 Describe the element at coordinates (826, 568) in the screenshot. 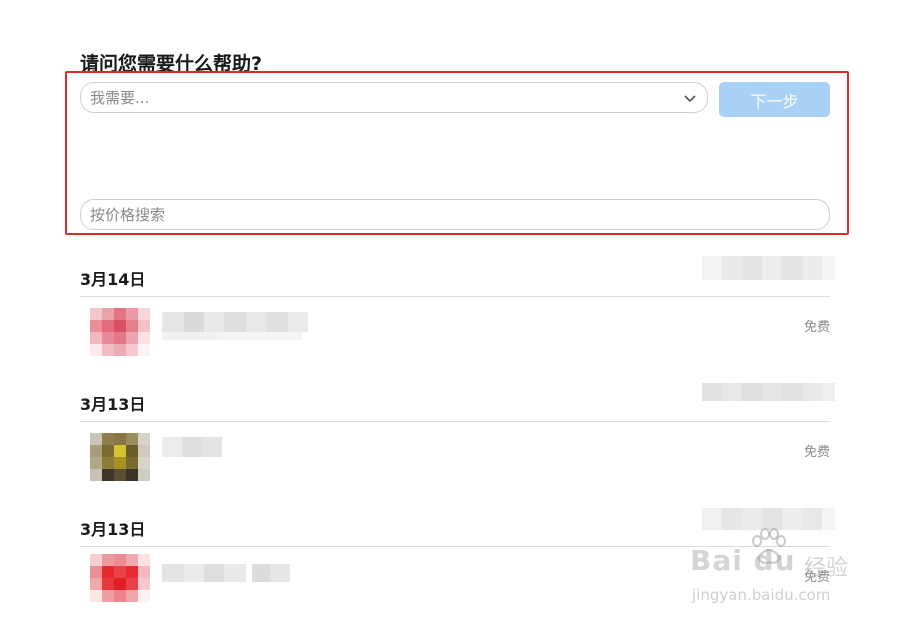

I see `watermark-cn: 经验` at that location.